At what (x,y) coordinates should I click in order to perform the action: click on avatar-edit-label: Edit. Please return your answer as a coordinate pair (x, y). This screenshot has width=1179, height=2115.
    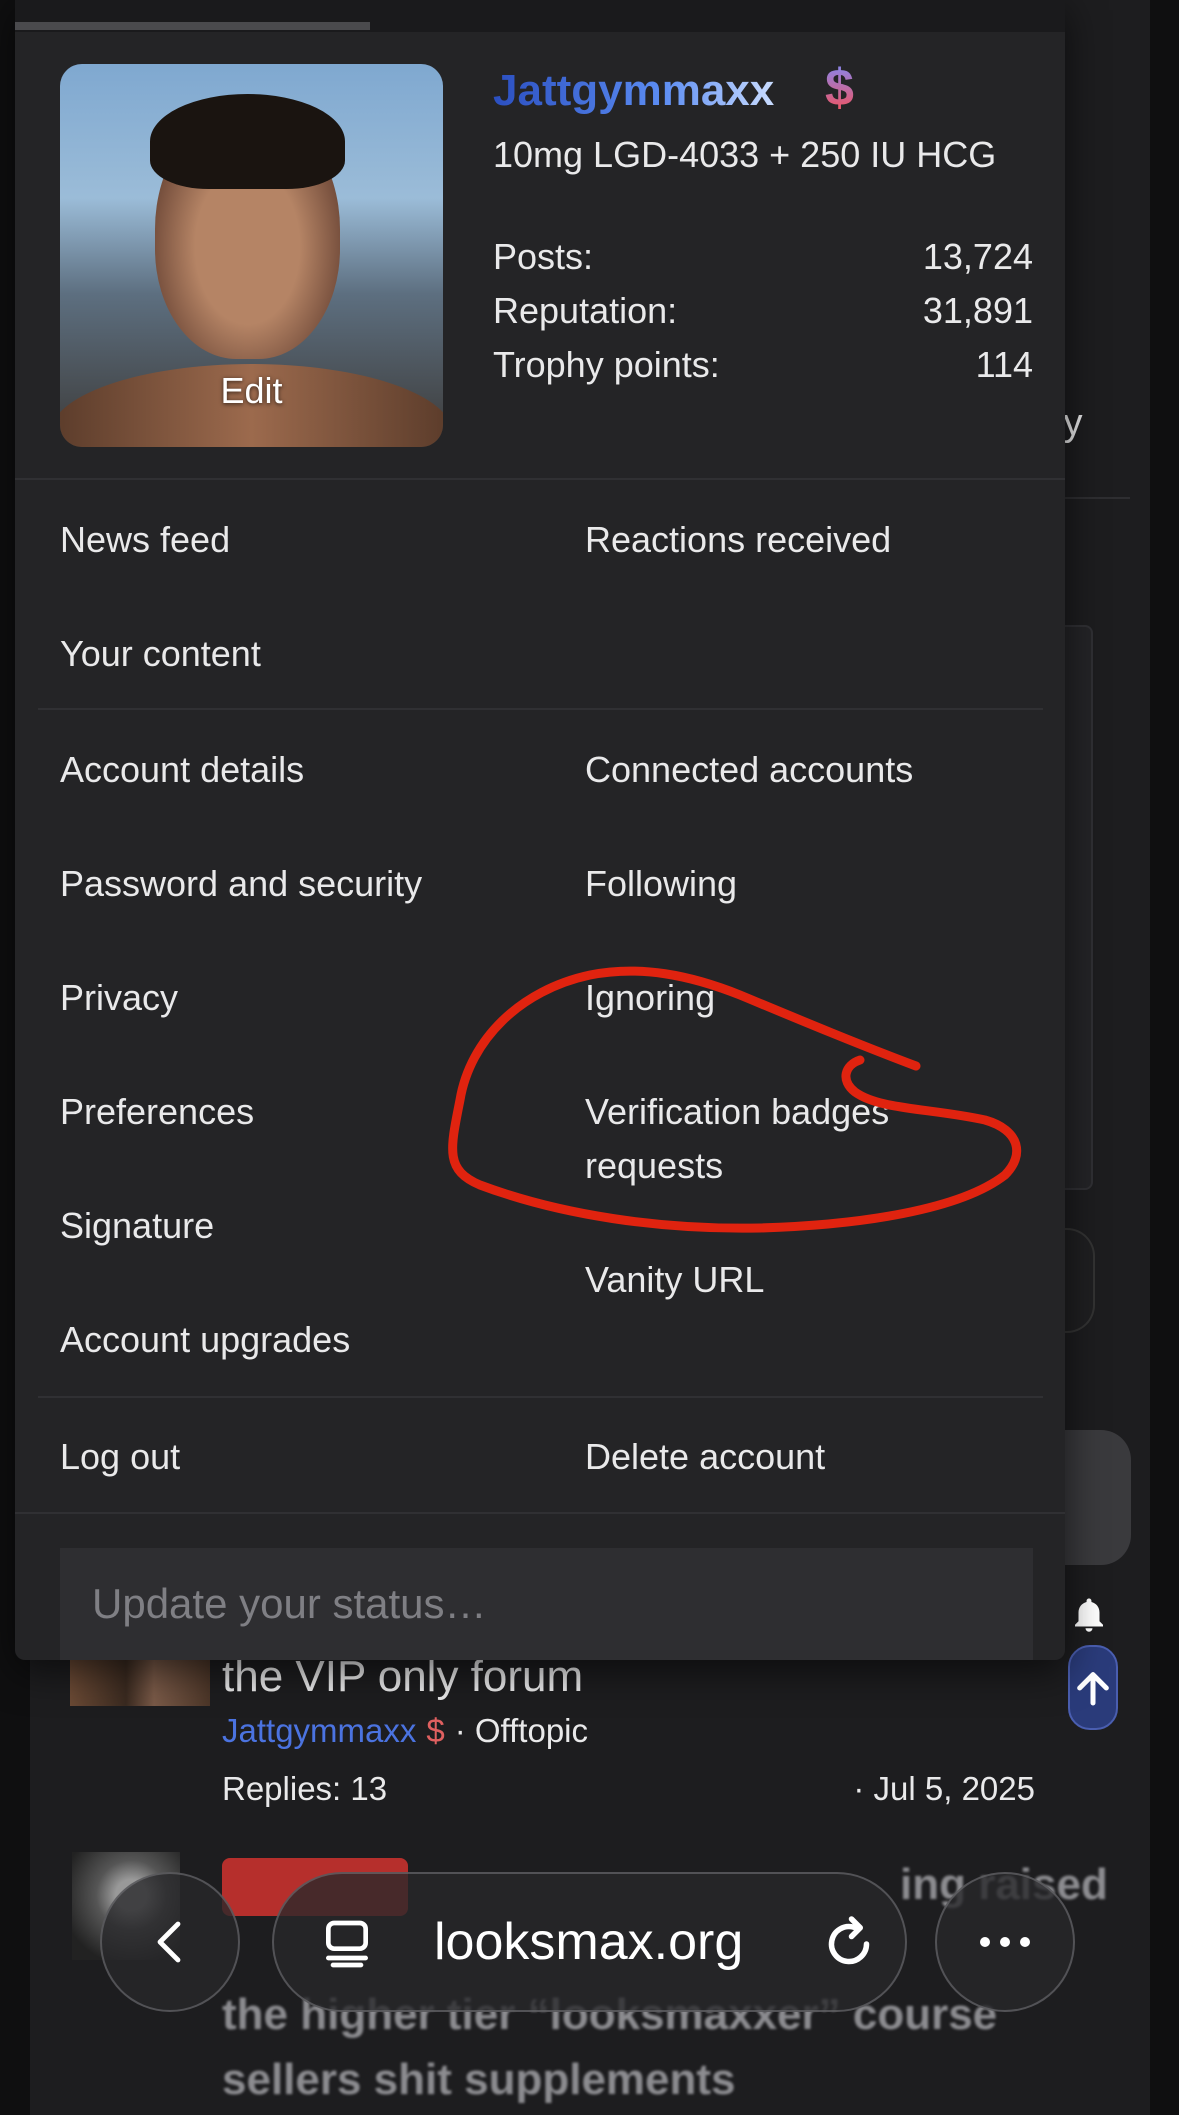
    Looking at the image, I should click on (251, 391).